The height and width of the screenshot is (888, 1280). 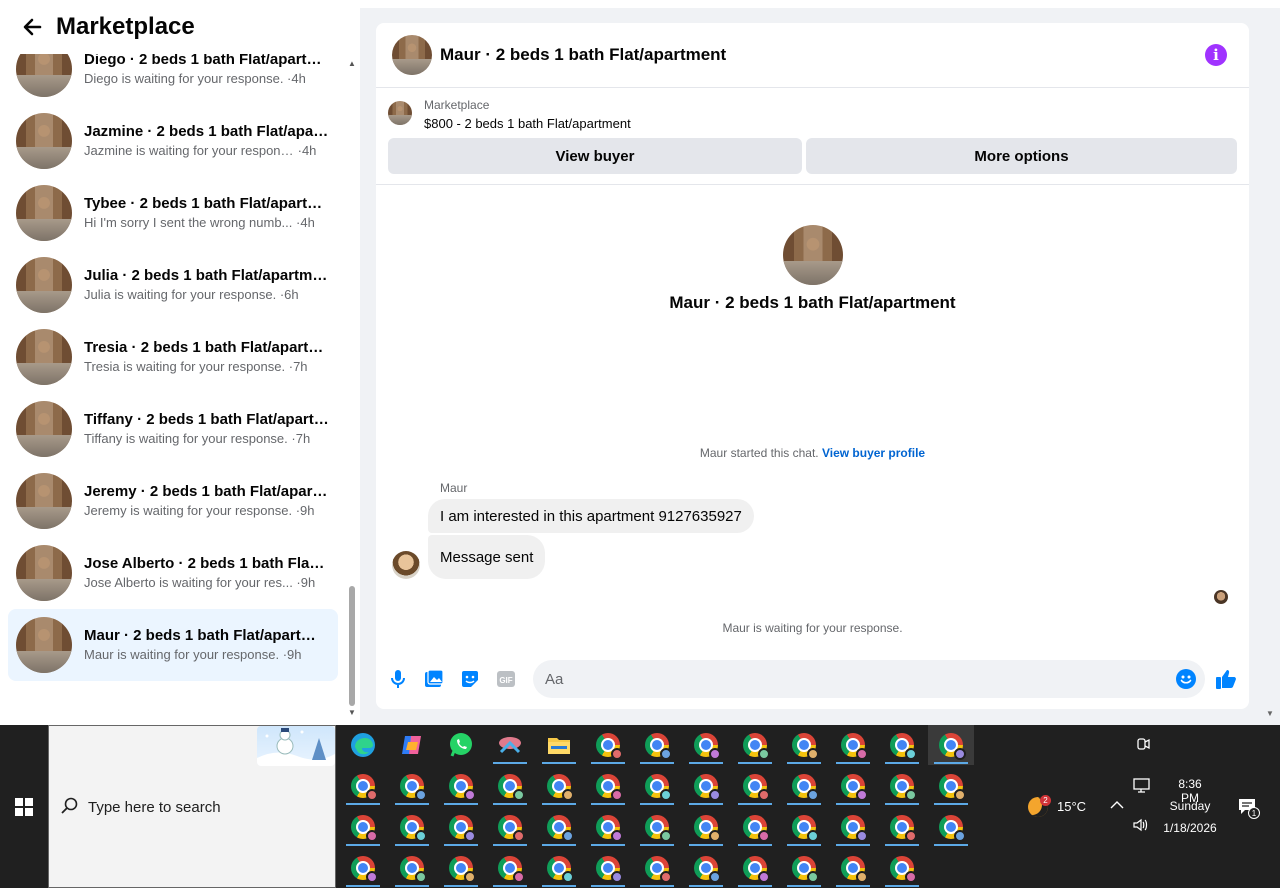 What do you see at coordinates (296, 746) in the screenshot?
I see `search-highlight-illustration` at bounding box center [296, 746].